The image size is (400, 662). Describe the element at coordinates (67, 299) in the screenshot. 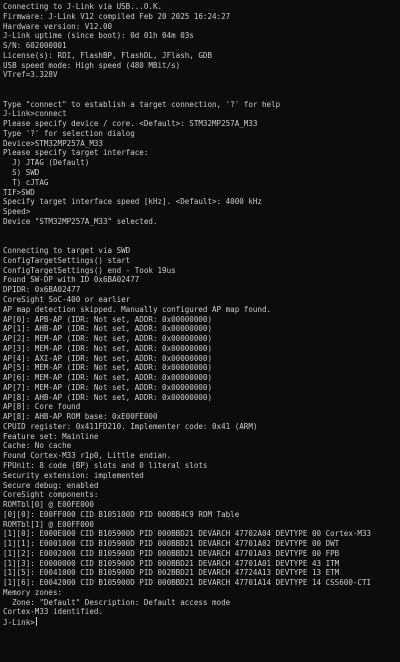

I see `terminal-line-text: CoreSight SoC-400 or earlier` at that location.